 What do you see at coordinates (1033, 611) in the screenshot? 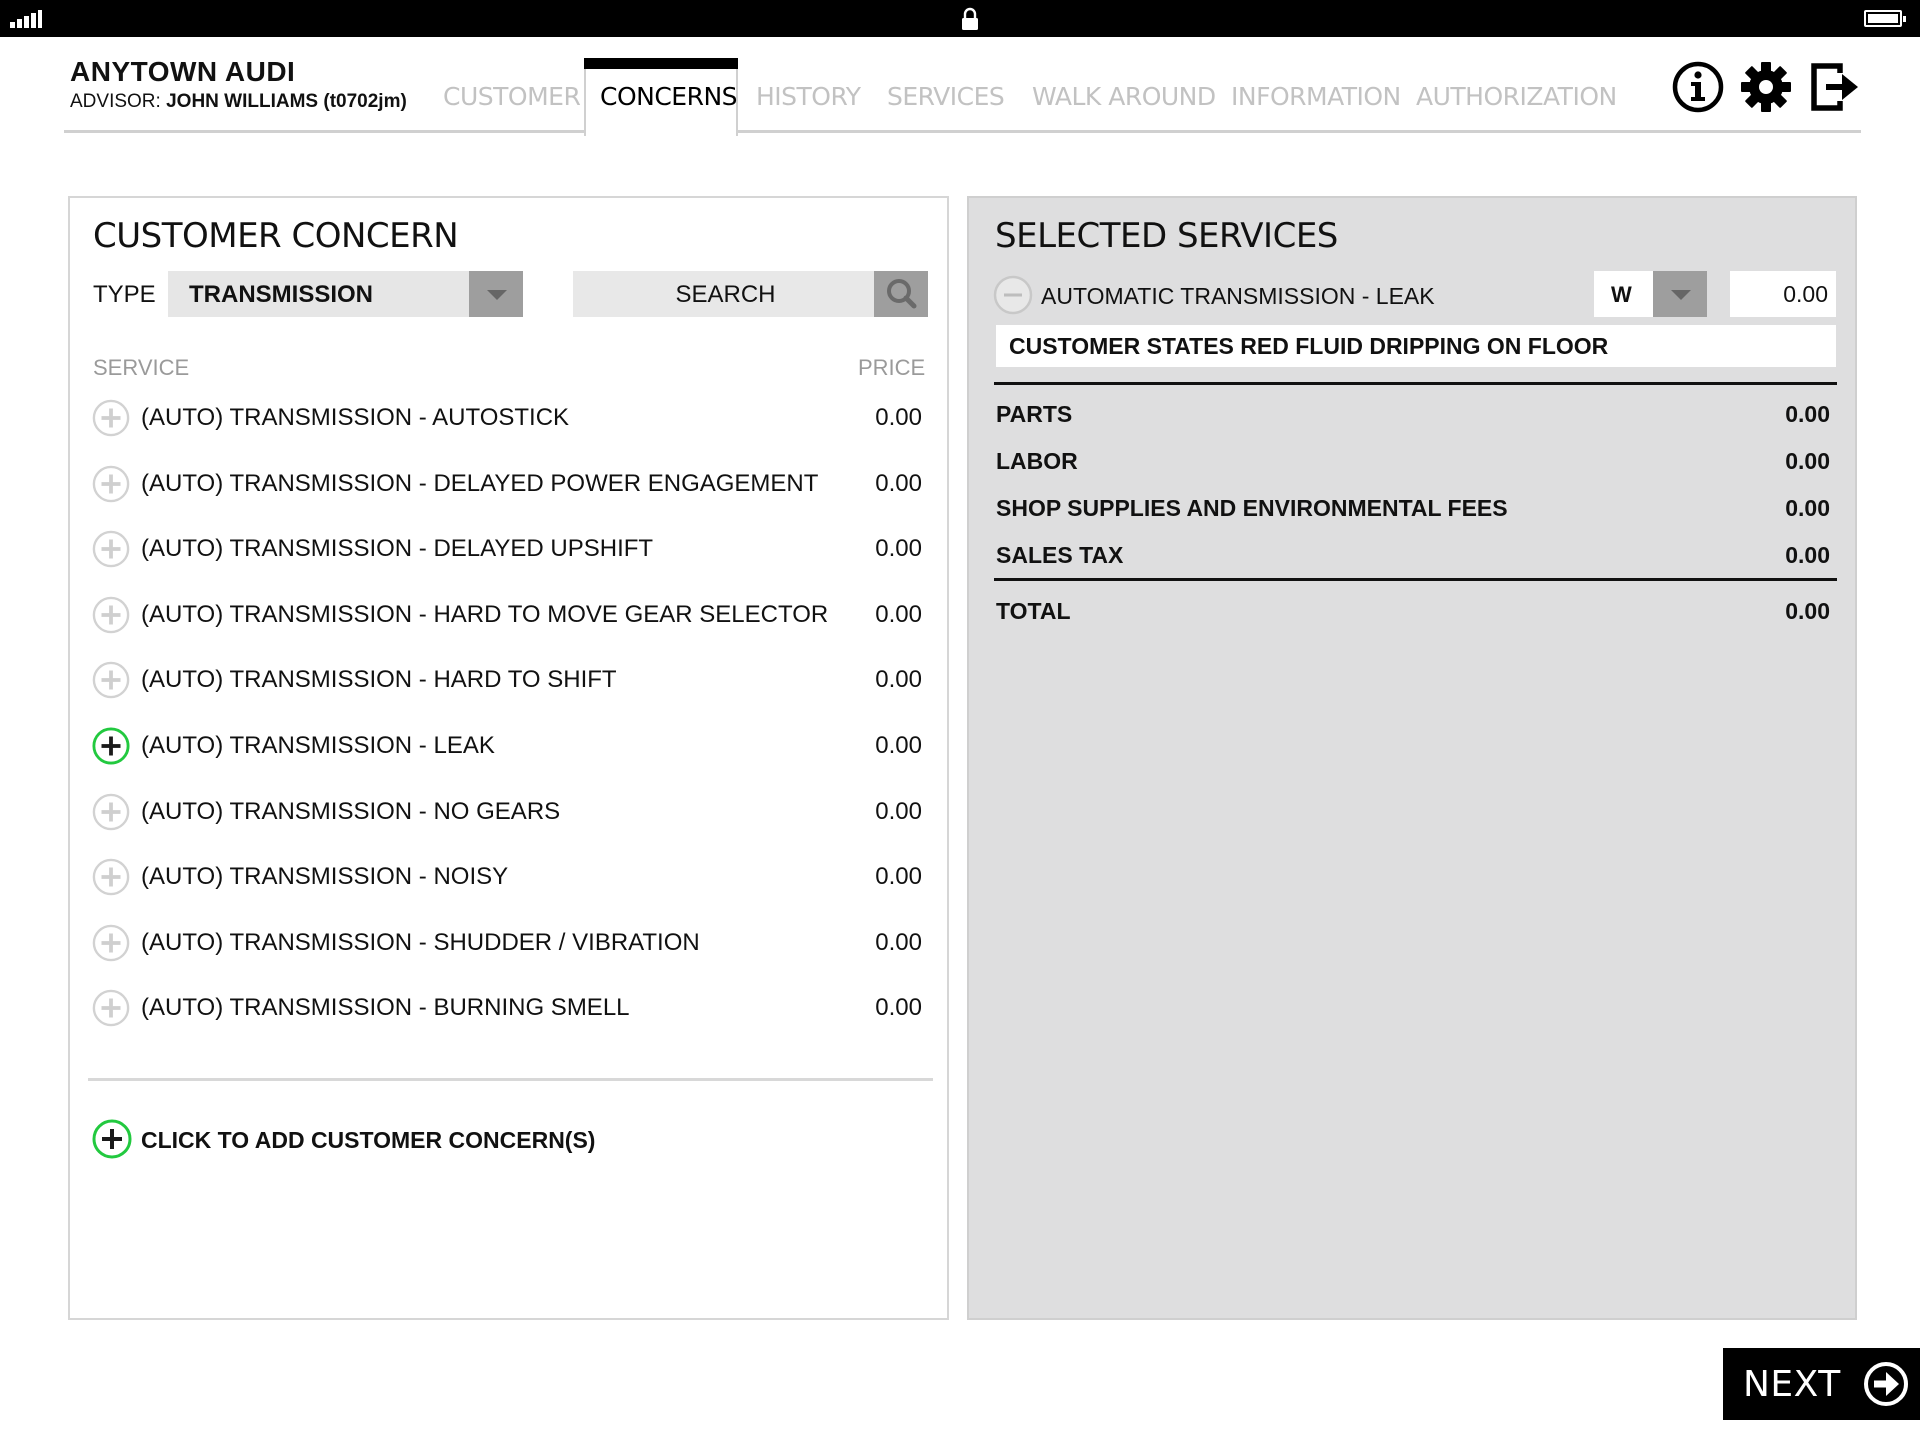
I see `total-label: TOTAL` at bounding box center [1033, 611].